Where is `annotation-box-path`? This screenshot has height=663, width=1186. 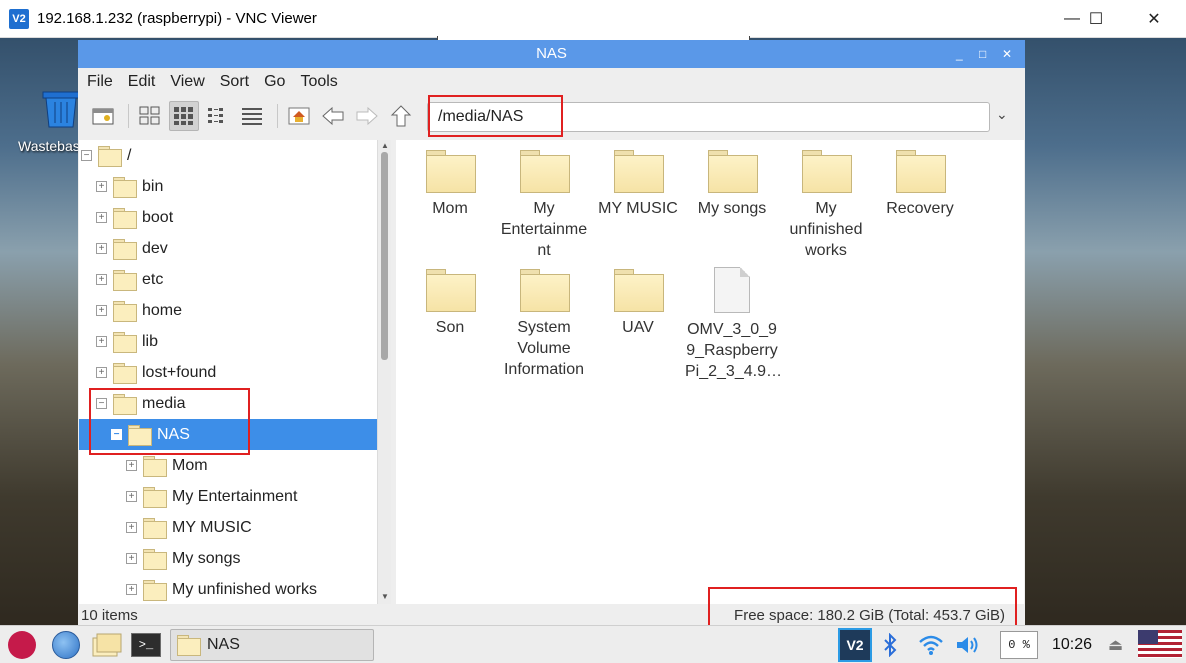 annotation-box-path is located at coordinates (495, 116).